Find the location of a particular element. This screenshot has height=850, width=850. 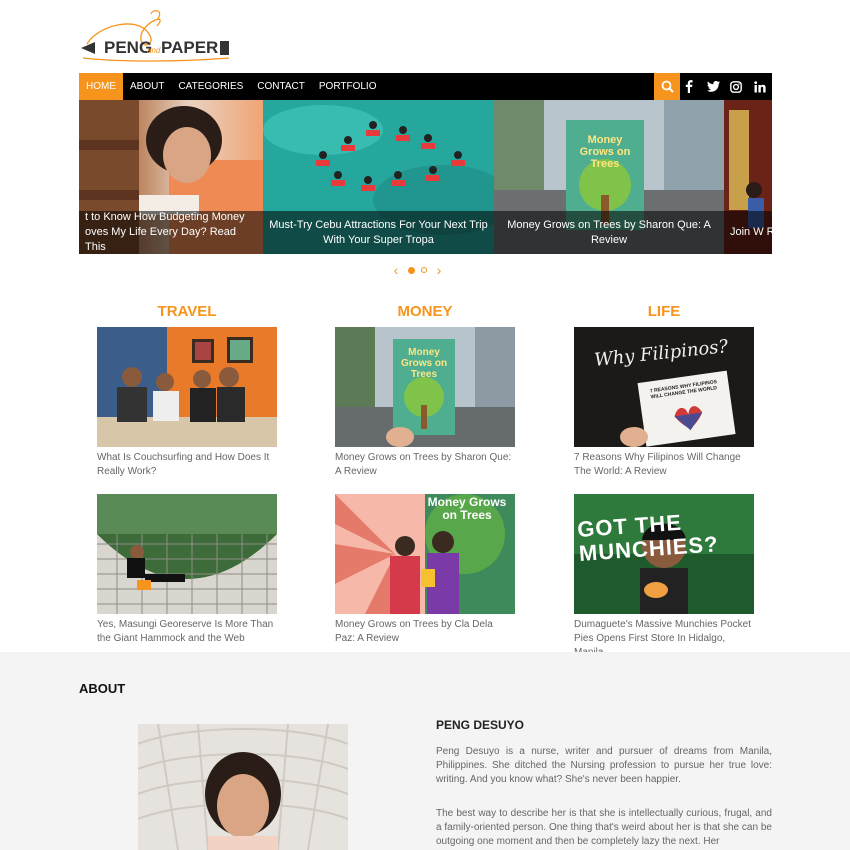

logo-mark is located at coordinates (224, 48).